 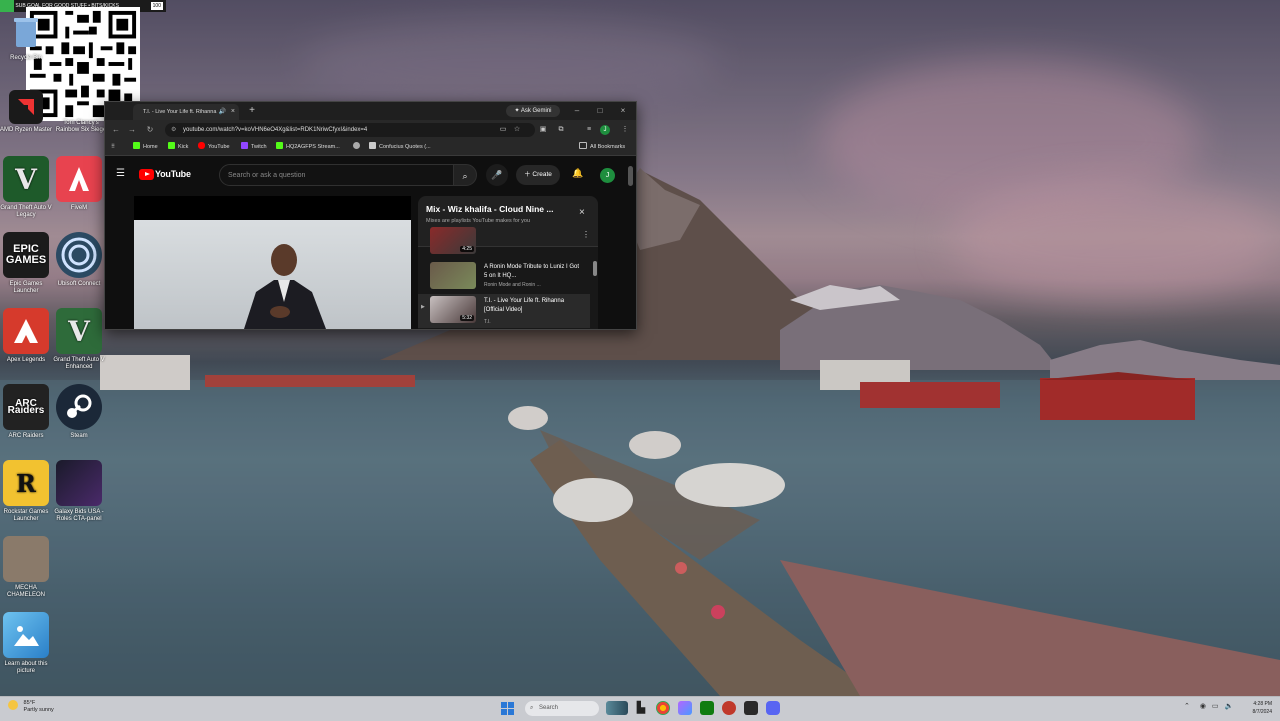 What do you see at coordinates (233, 112) in the screenshot?
I see `close-tab-icon: ×` at bounding box center [233, 112].